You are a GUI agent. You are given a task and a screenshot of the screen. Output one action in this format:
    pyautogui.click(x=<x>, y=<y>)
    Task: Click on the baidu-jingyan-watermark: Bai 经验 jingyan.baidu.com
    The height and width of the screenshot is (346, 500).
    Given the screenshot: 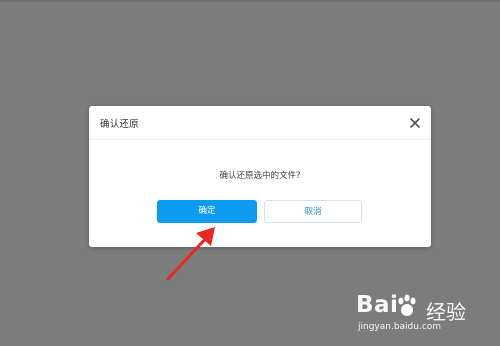 What is the action you would take?
    pyautogui.click(x=416, y=315)
    